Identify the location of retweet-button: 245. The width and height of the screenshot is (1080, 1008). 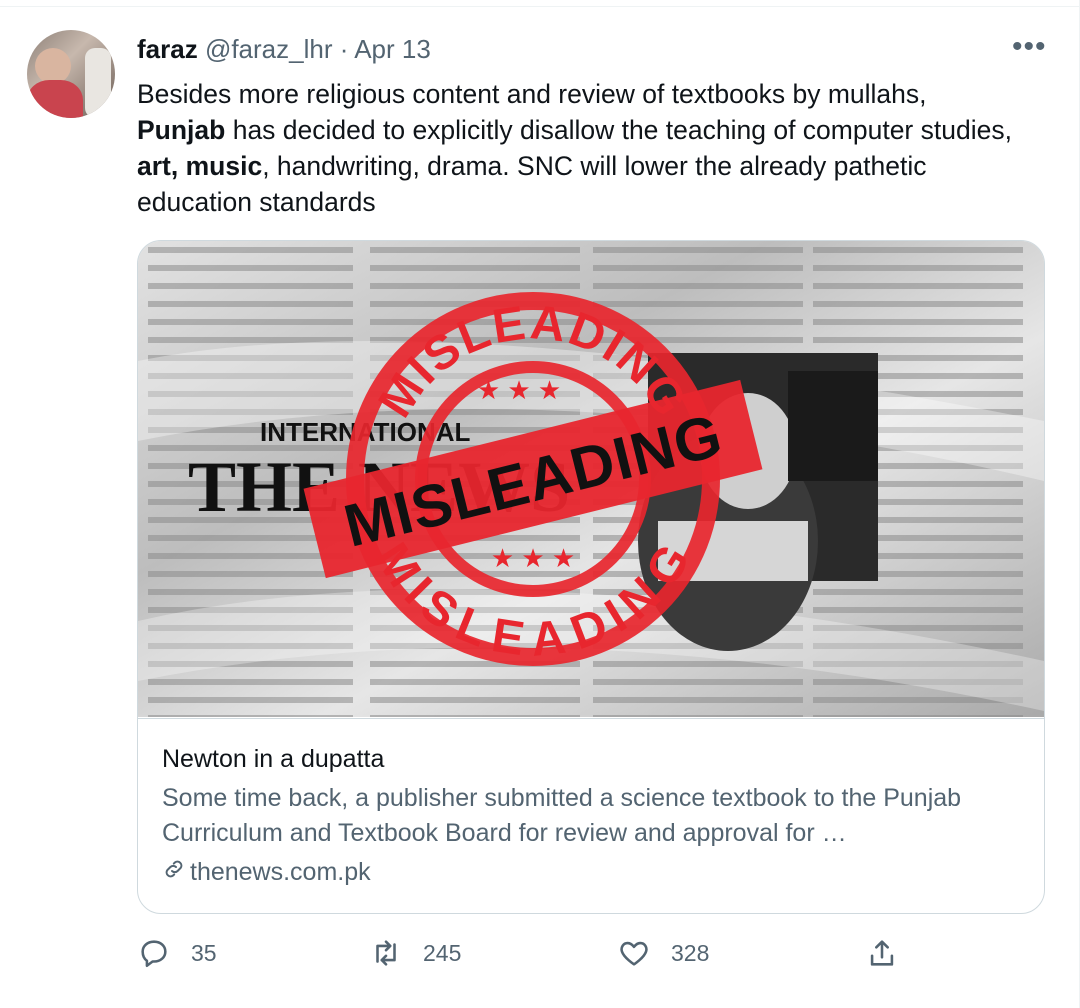
(415, 953).